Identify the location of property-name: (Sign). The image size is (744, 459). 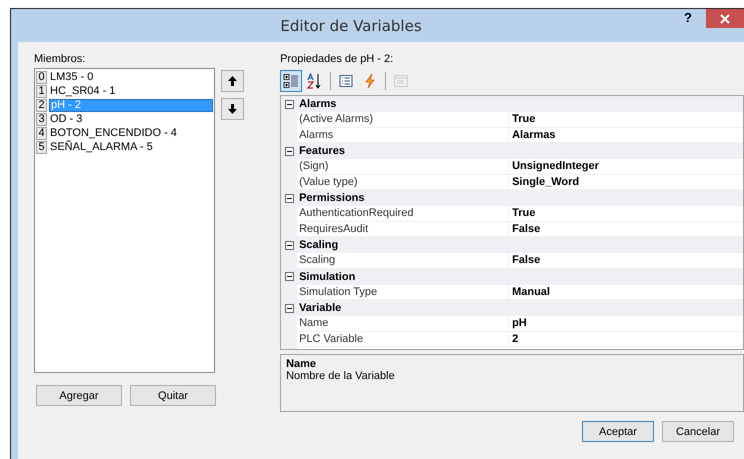
(403, 166).